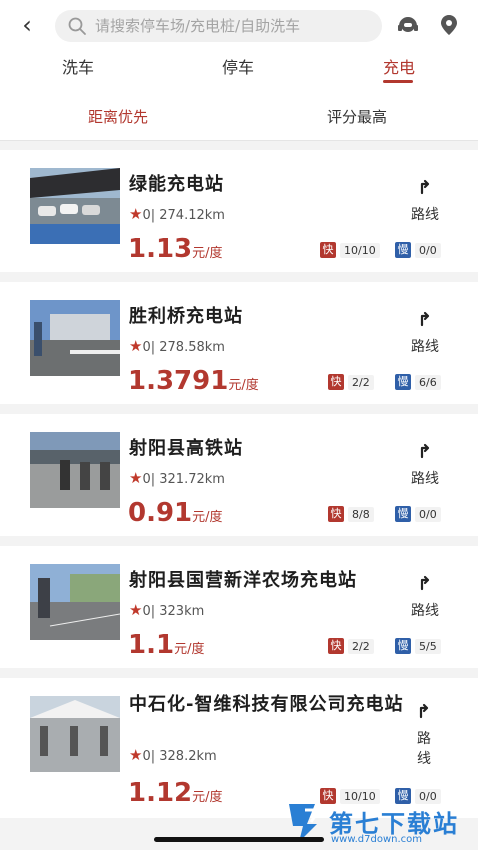 This screenshot has height=850, width=478. I want to click on back-icon: ‹, so click(27, 25).